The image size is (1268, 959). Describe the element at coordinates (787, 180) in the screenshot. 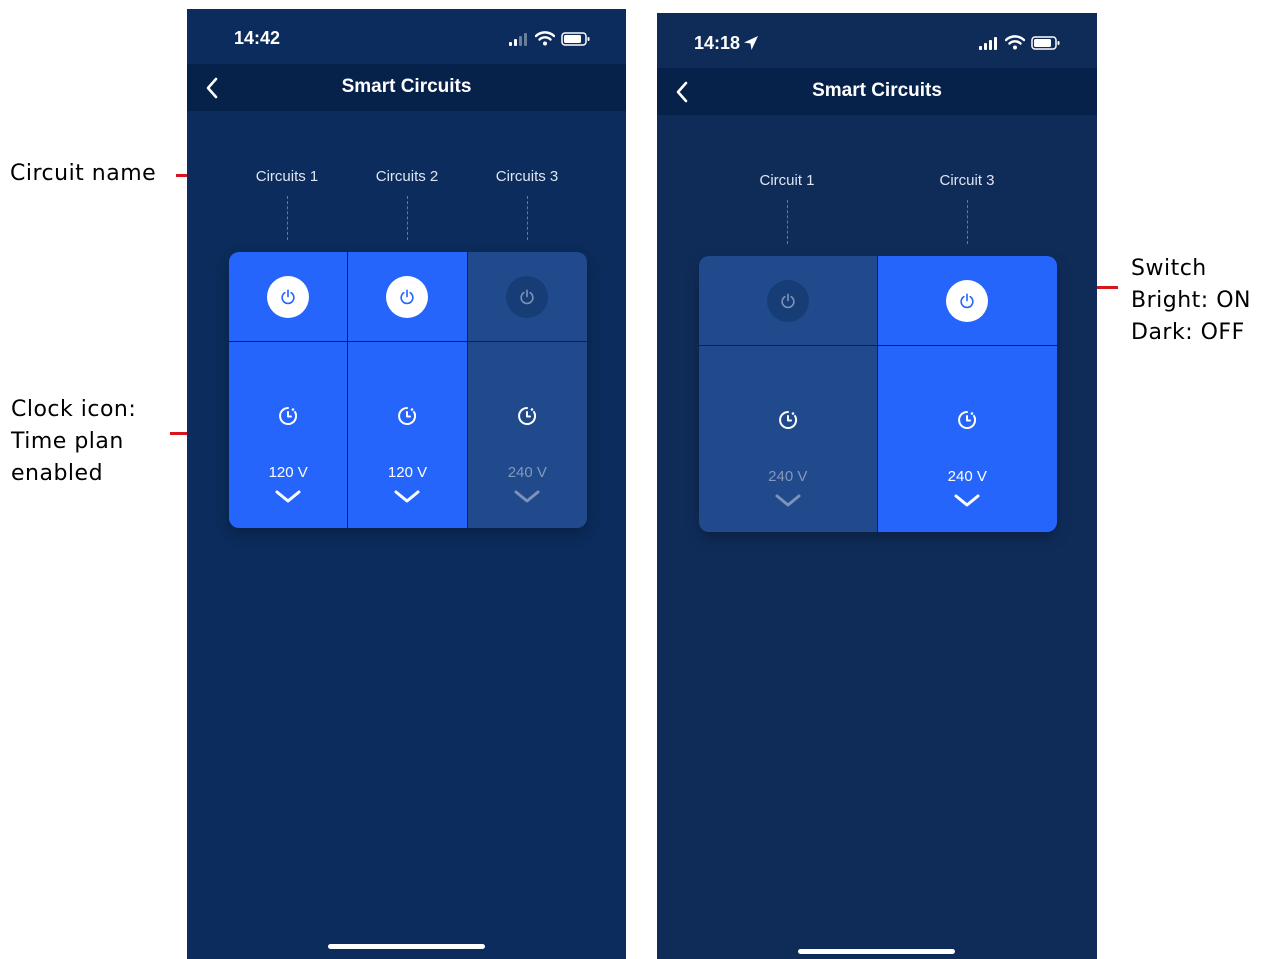

I see `circuit-name-1: Circuit 1` at that location.